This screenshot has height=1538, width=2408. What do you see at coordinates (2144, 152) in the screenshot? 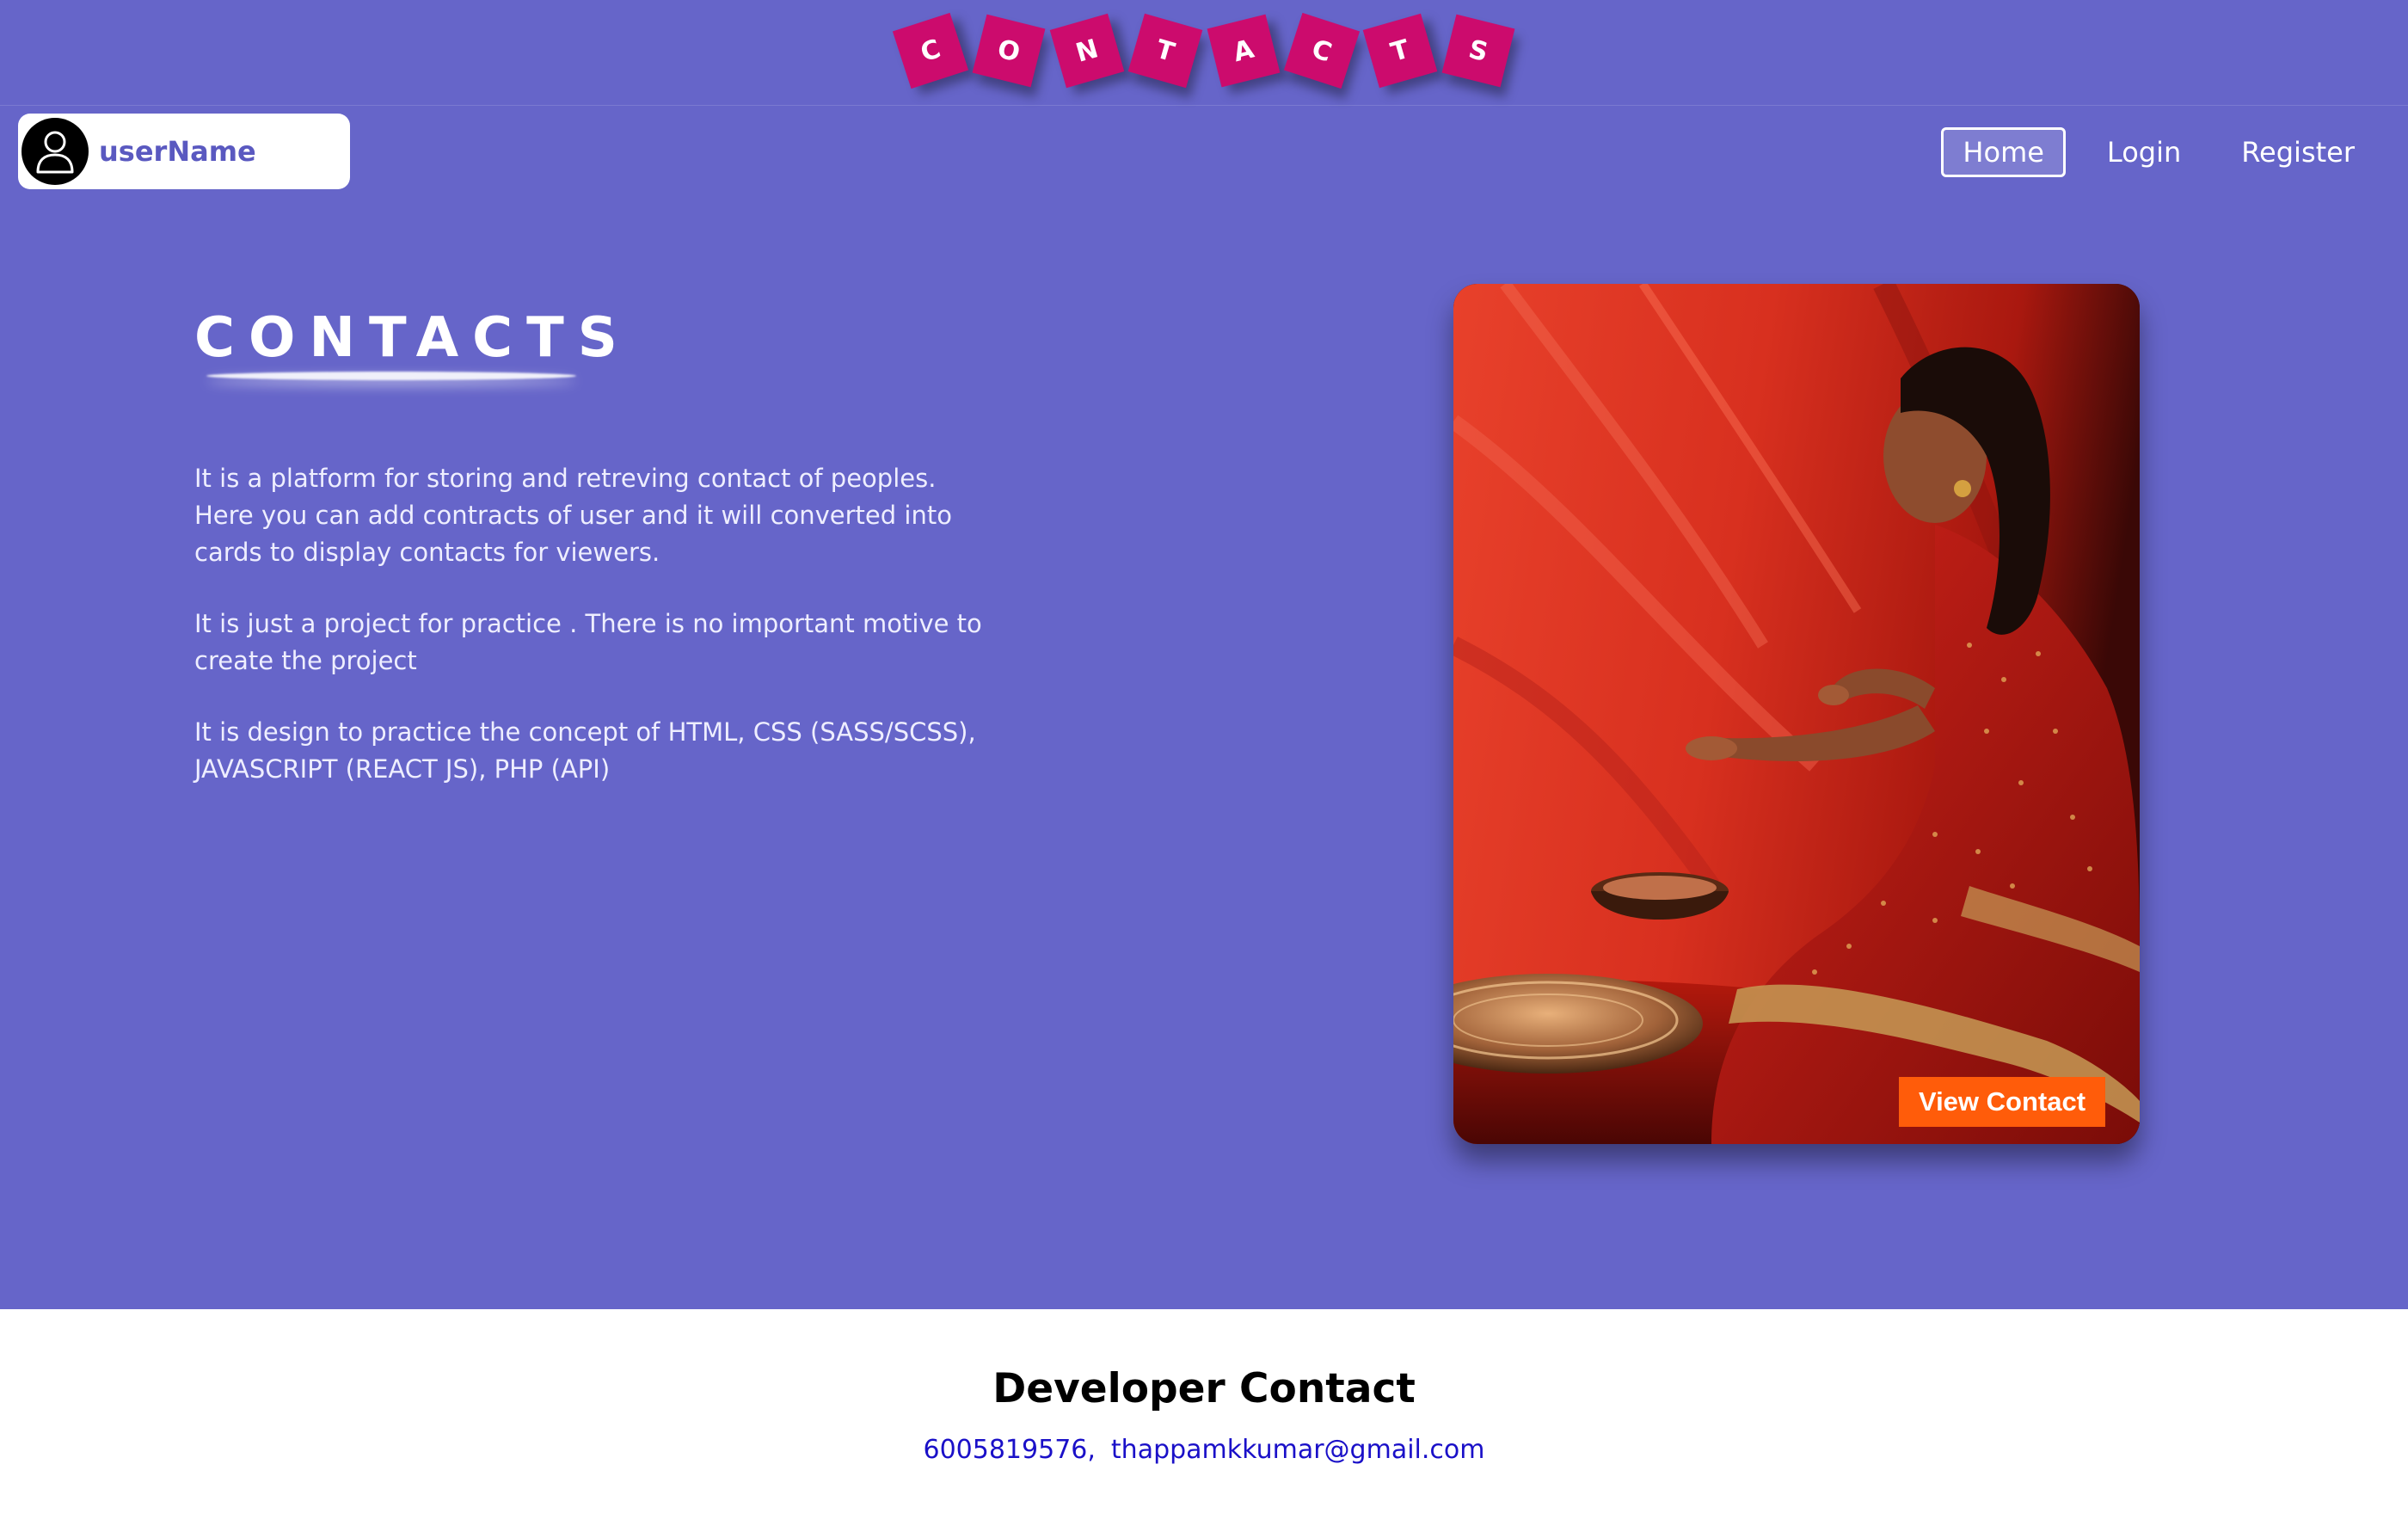
I see `nav-login: Login` at bounding box center [2144, 152].